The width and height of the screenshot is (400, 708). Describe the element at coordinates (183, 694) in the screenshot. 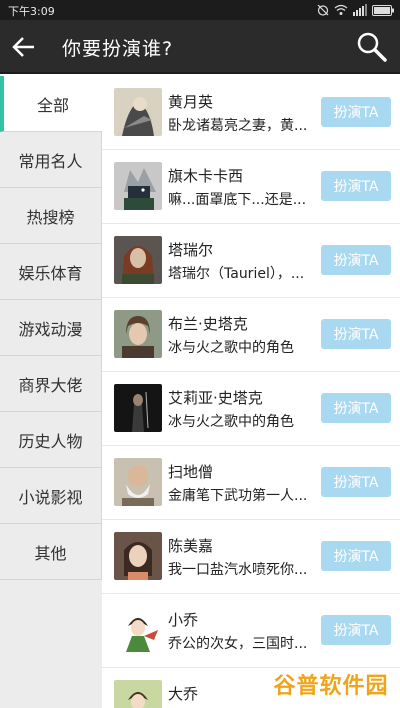

I see `character-name: 大乔` at that location.